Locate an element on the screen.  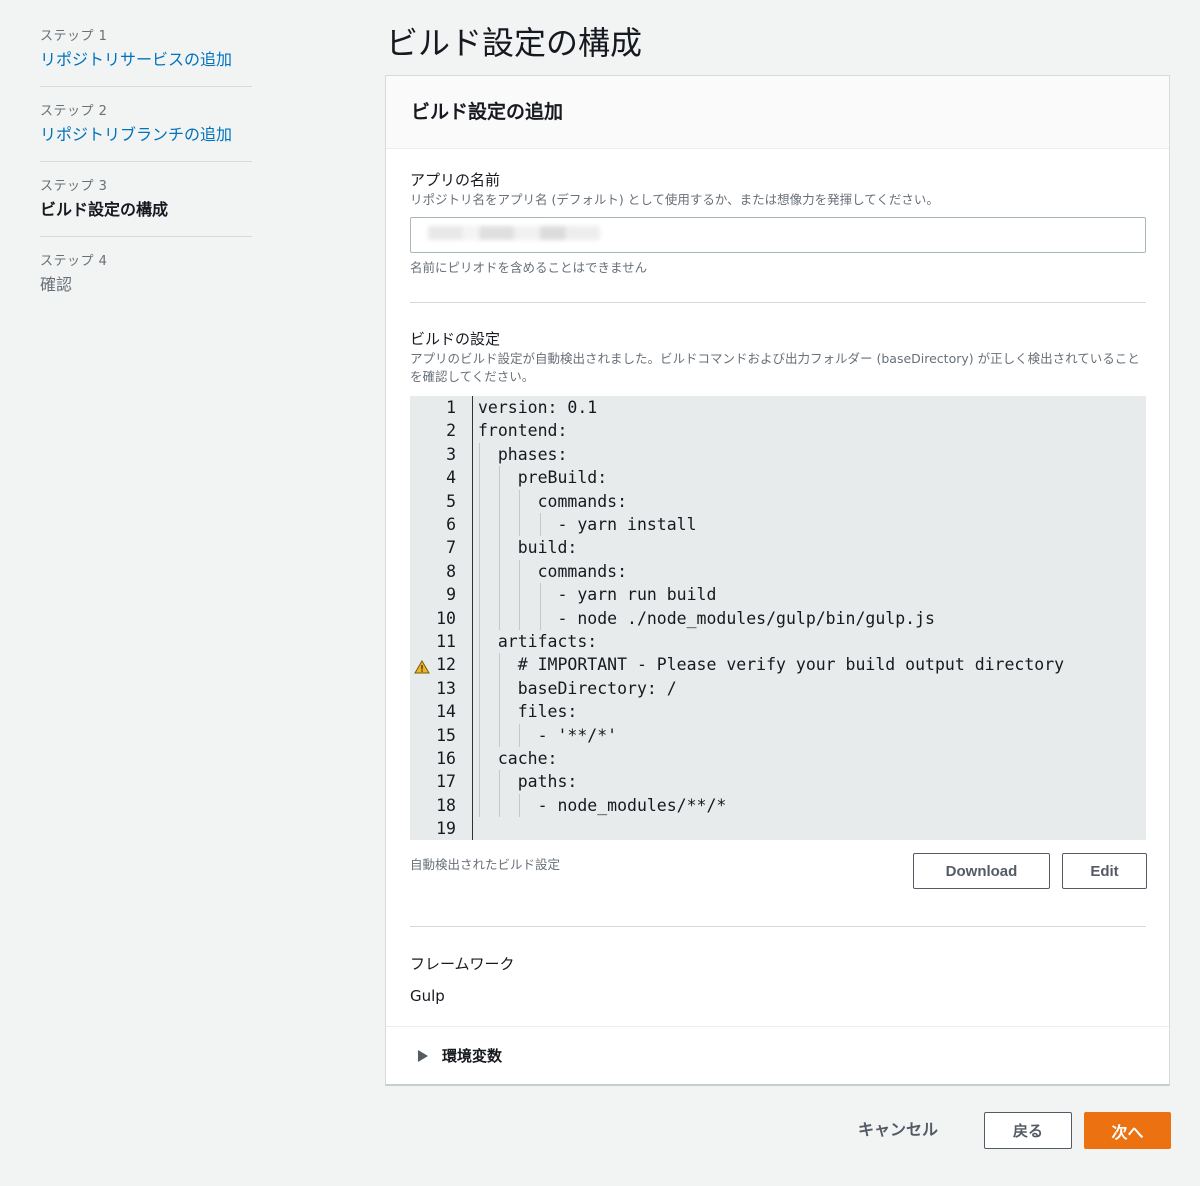
page-title: ビルド設定の構成 is located at coordinates (514, 43).